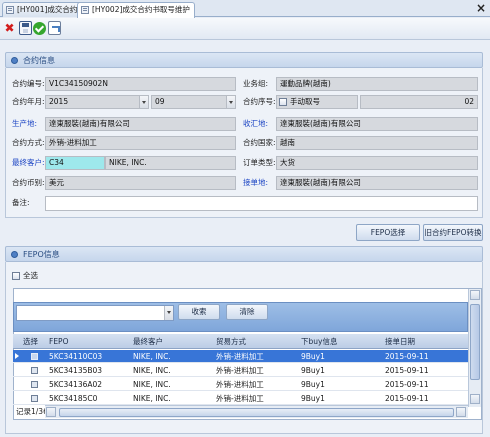  What do you see at coordinates (305, 101) in the screenshot?
I see `manual-no-label: 手动取号` at bounding box center [305, 101].